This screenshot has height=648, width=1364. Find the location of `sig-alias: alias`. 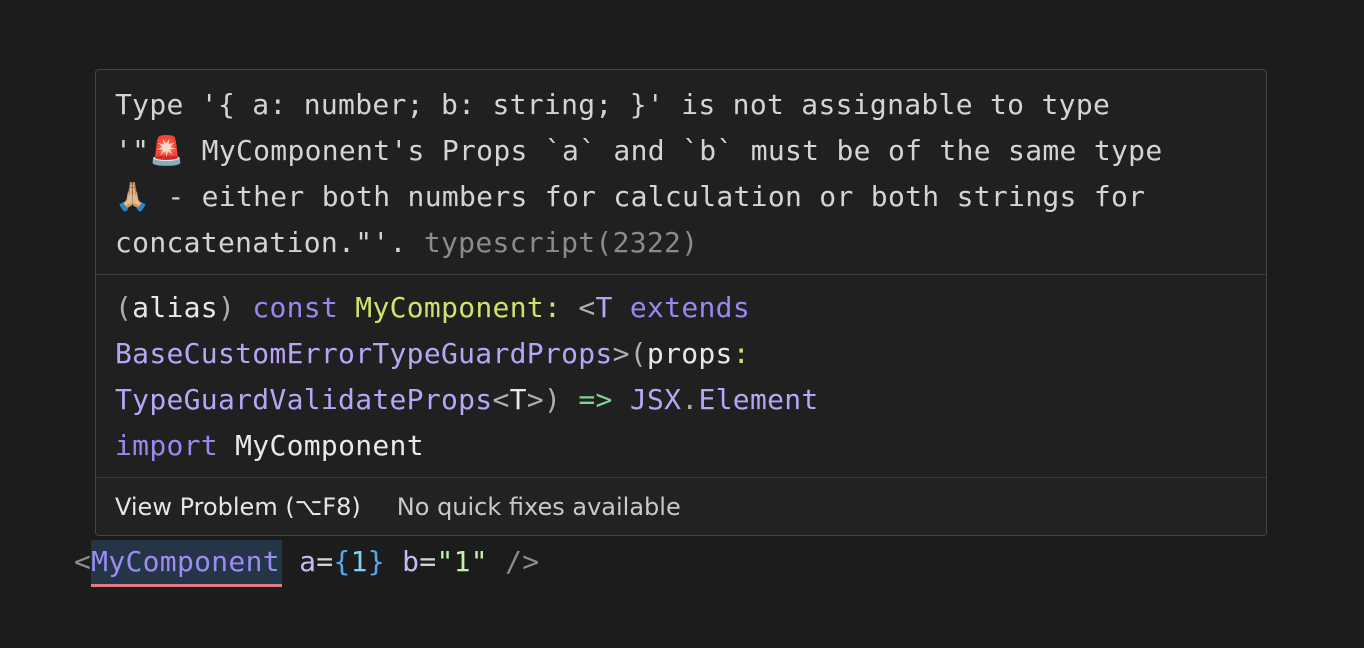

sig-alias: alias is located at coordinates (175, 307).